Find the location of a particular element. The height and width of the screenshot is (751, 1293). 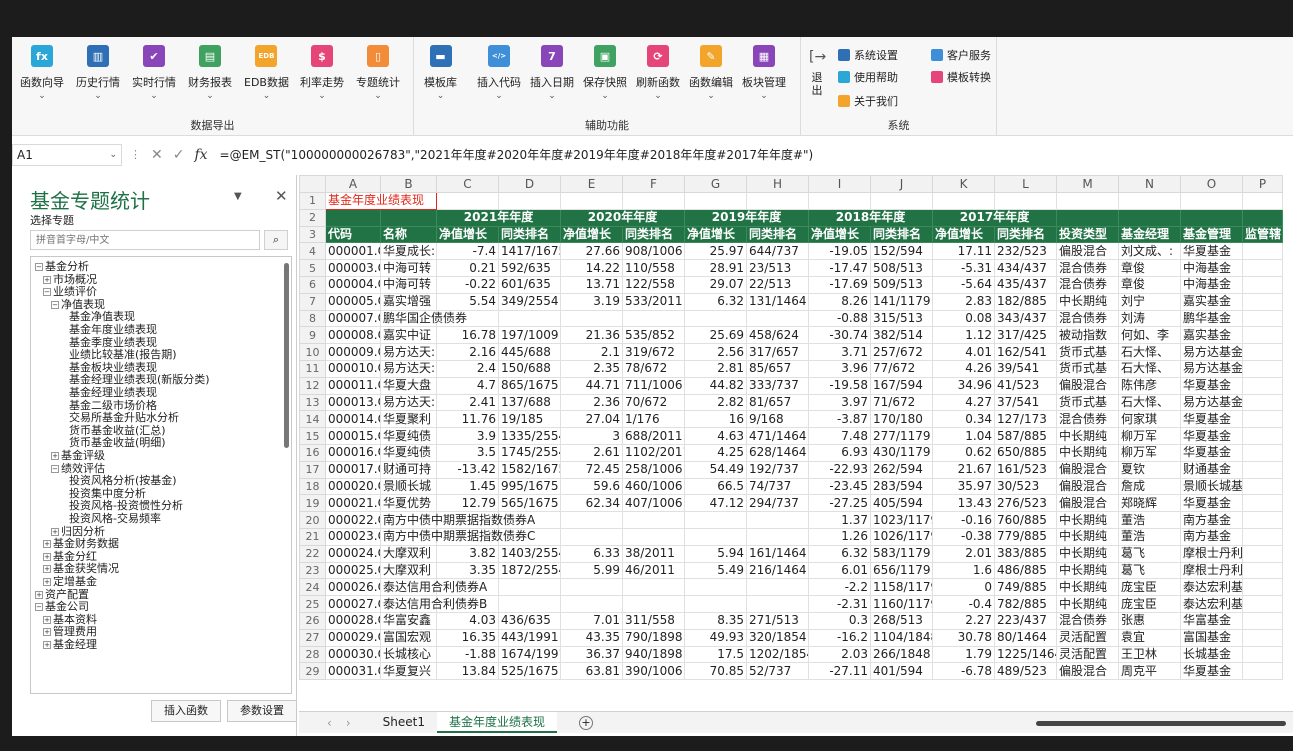

table-cell: 4.7 is located at coordinates (467, 385).